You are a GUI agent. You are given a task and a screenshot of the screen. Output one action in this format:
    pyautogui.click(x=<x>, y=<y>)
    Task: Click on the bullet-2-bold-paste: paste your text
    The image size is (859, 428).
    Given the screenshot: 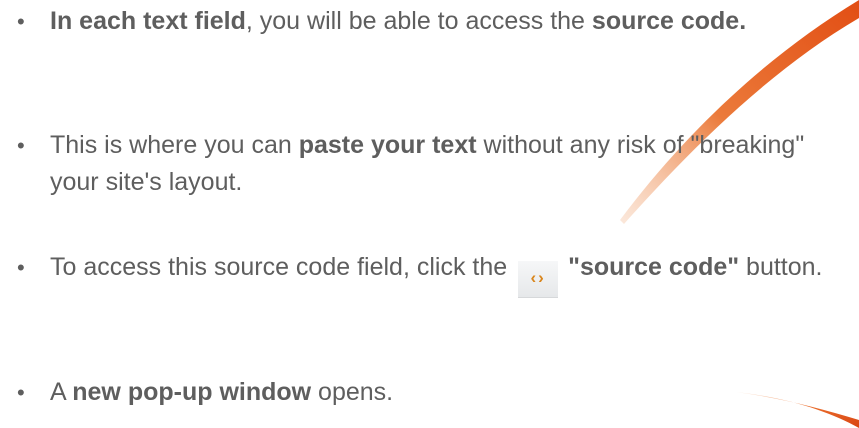 What is the action you would take?
    pyautogui.click(x=387, y=145)
    